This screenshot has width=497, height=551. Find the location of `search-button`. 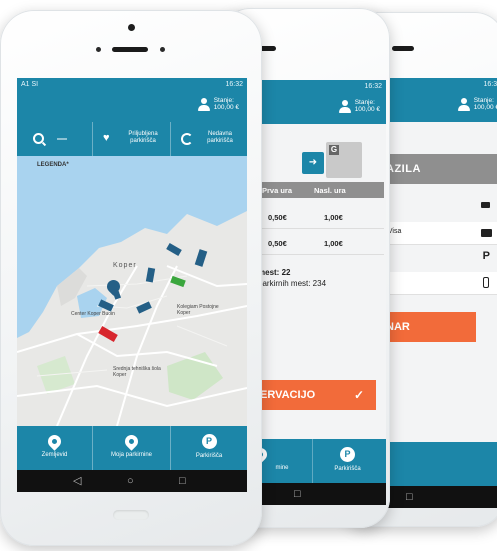

search-button is located at coordinates (55, 139).